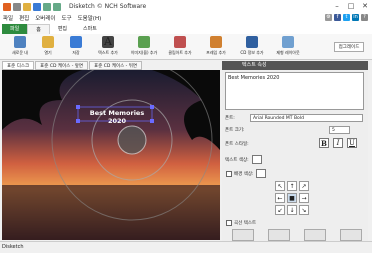 This screenshot has width=372, height=253. Describe the element at coordinates (352, 143) in the screenshot. I see `underline-button: U` at that location.